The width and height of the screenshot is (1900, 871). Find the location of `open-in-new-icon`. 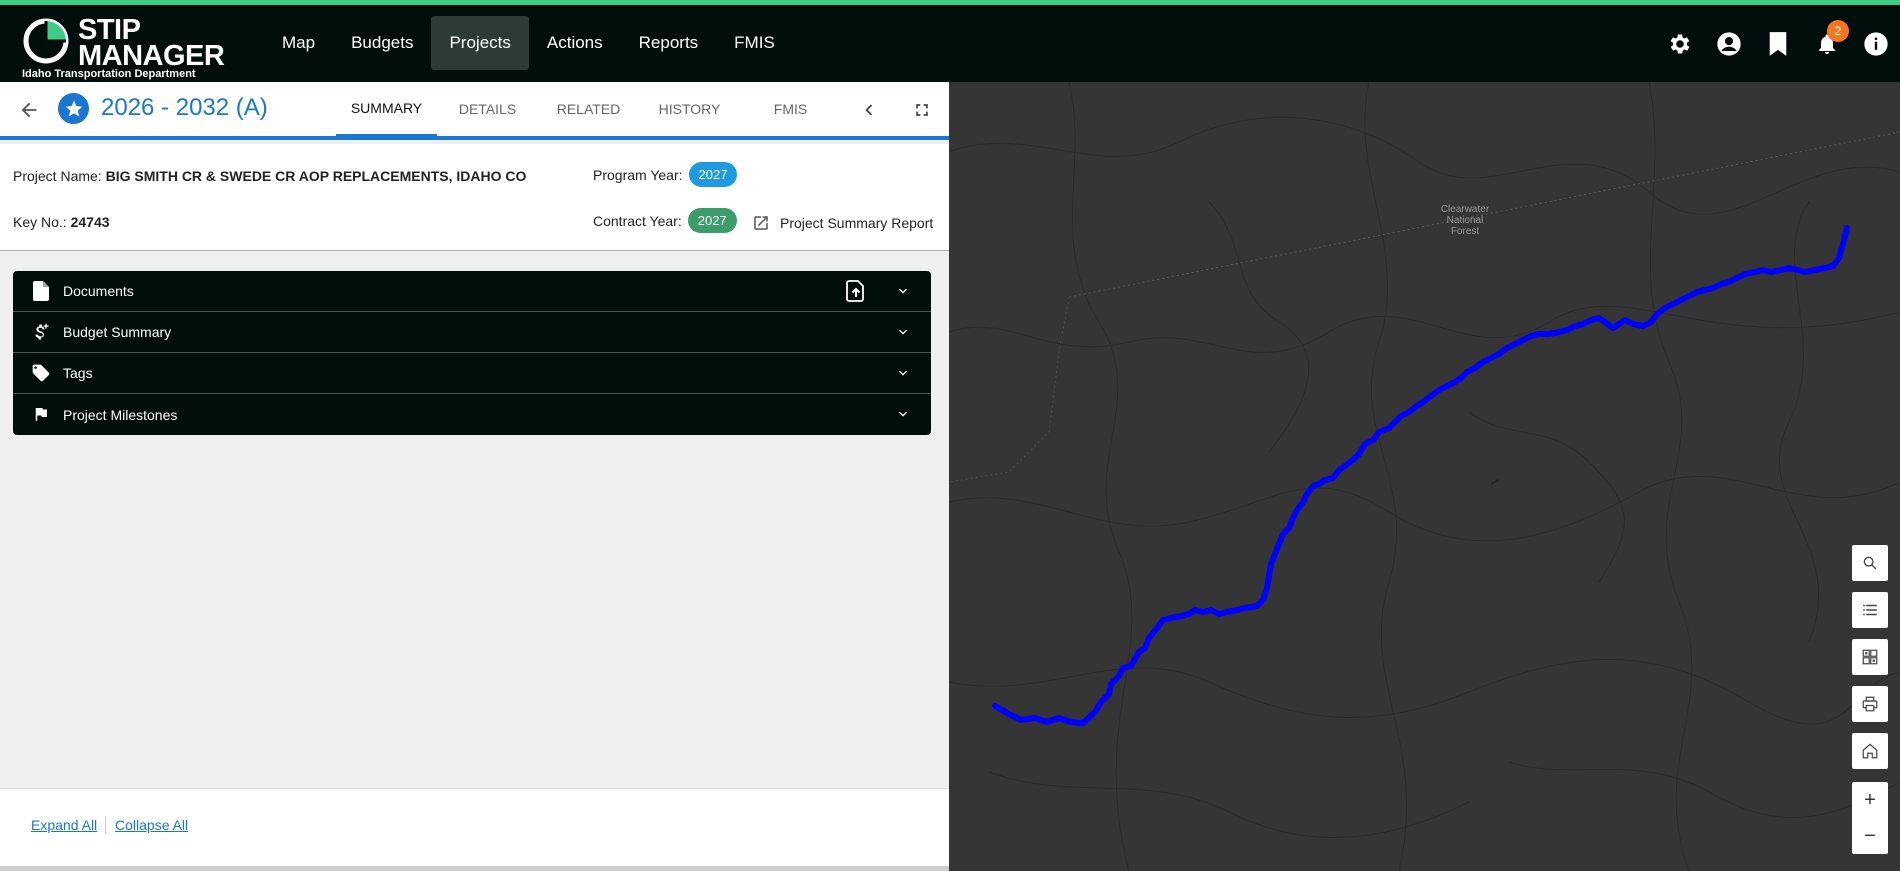

open-in-new-icon is located at coordinates (761, 223).